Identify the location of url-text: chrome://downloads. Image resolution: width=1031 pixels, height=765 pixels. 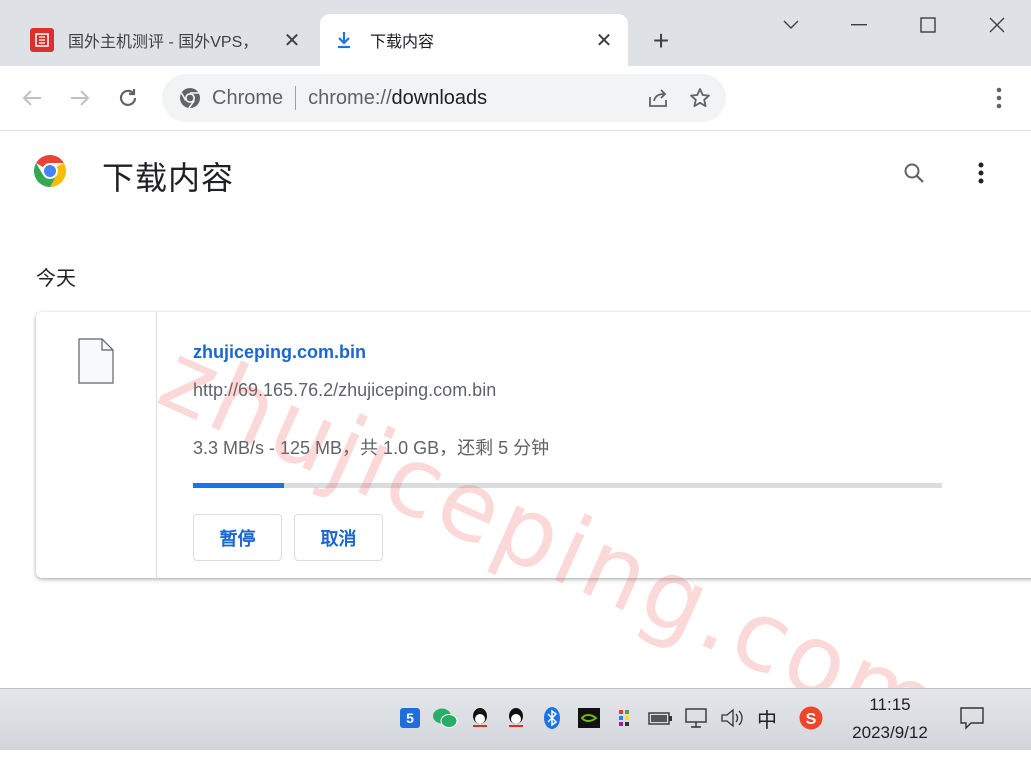
(475, 98).